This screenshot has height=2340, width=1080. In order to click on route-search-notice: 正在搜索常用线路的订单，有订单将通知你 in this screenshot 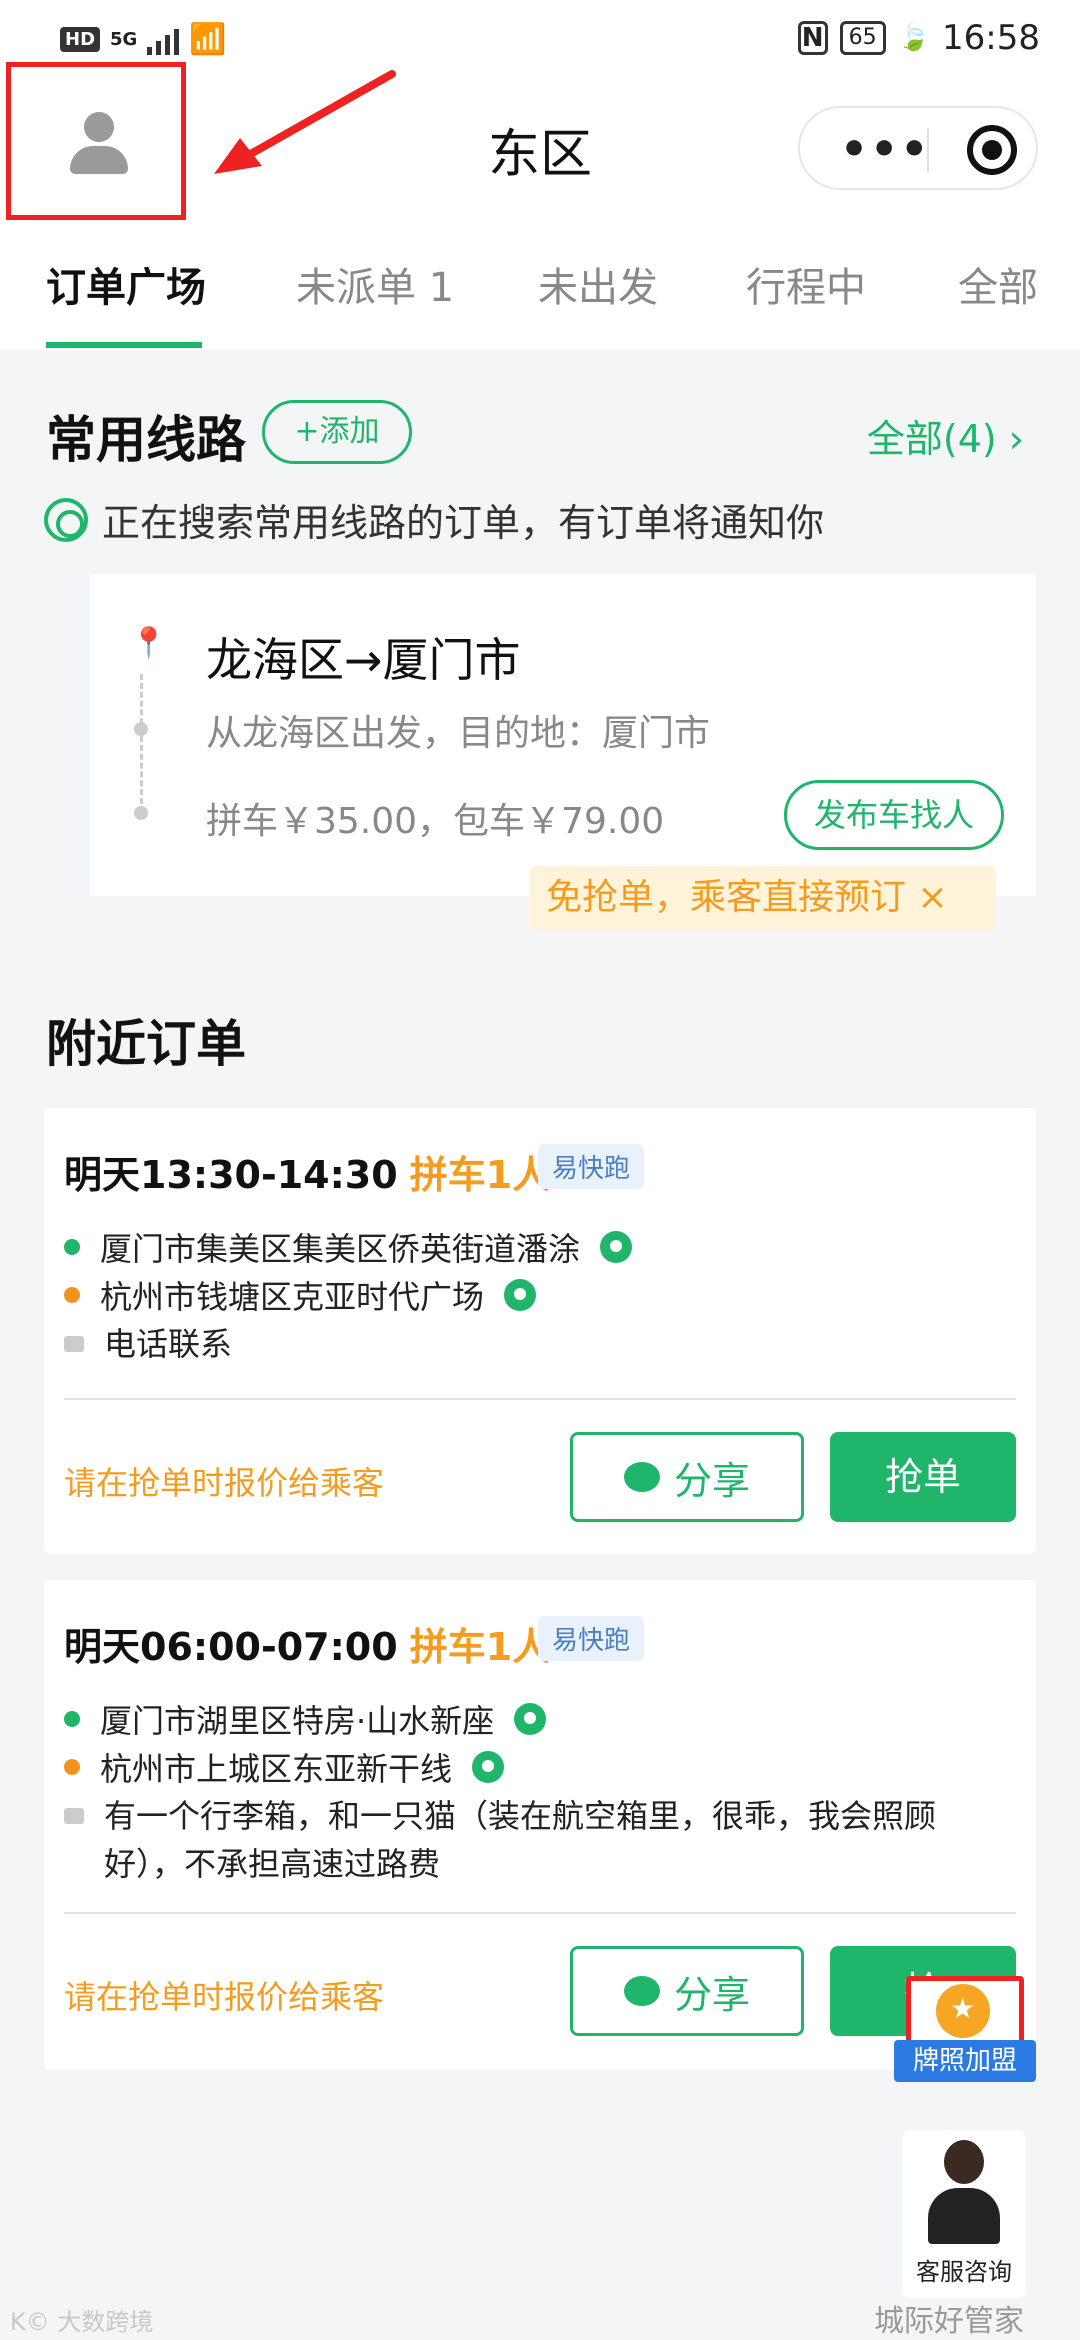, I will do `click(434, 519)`.